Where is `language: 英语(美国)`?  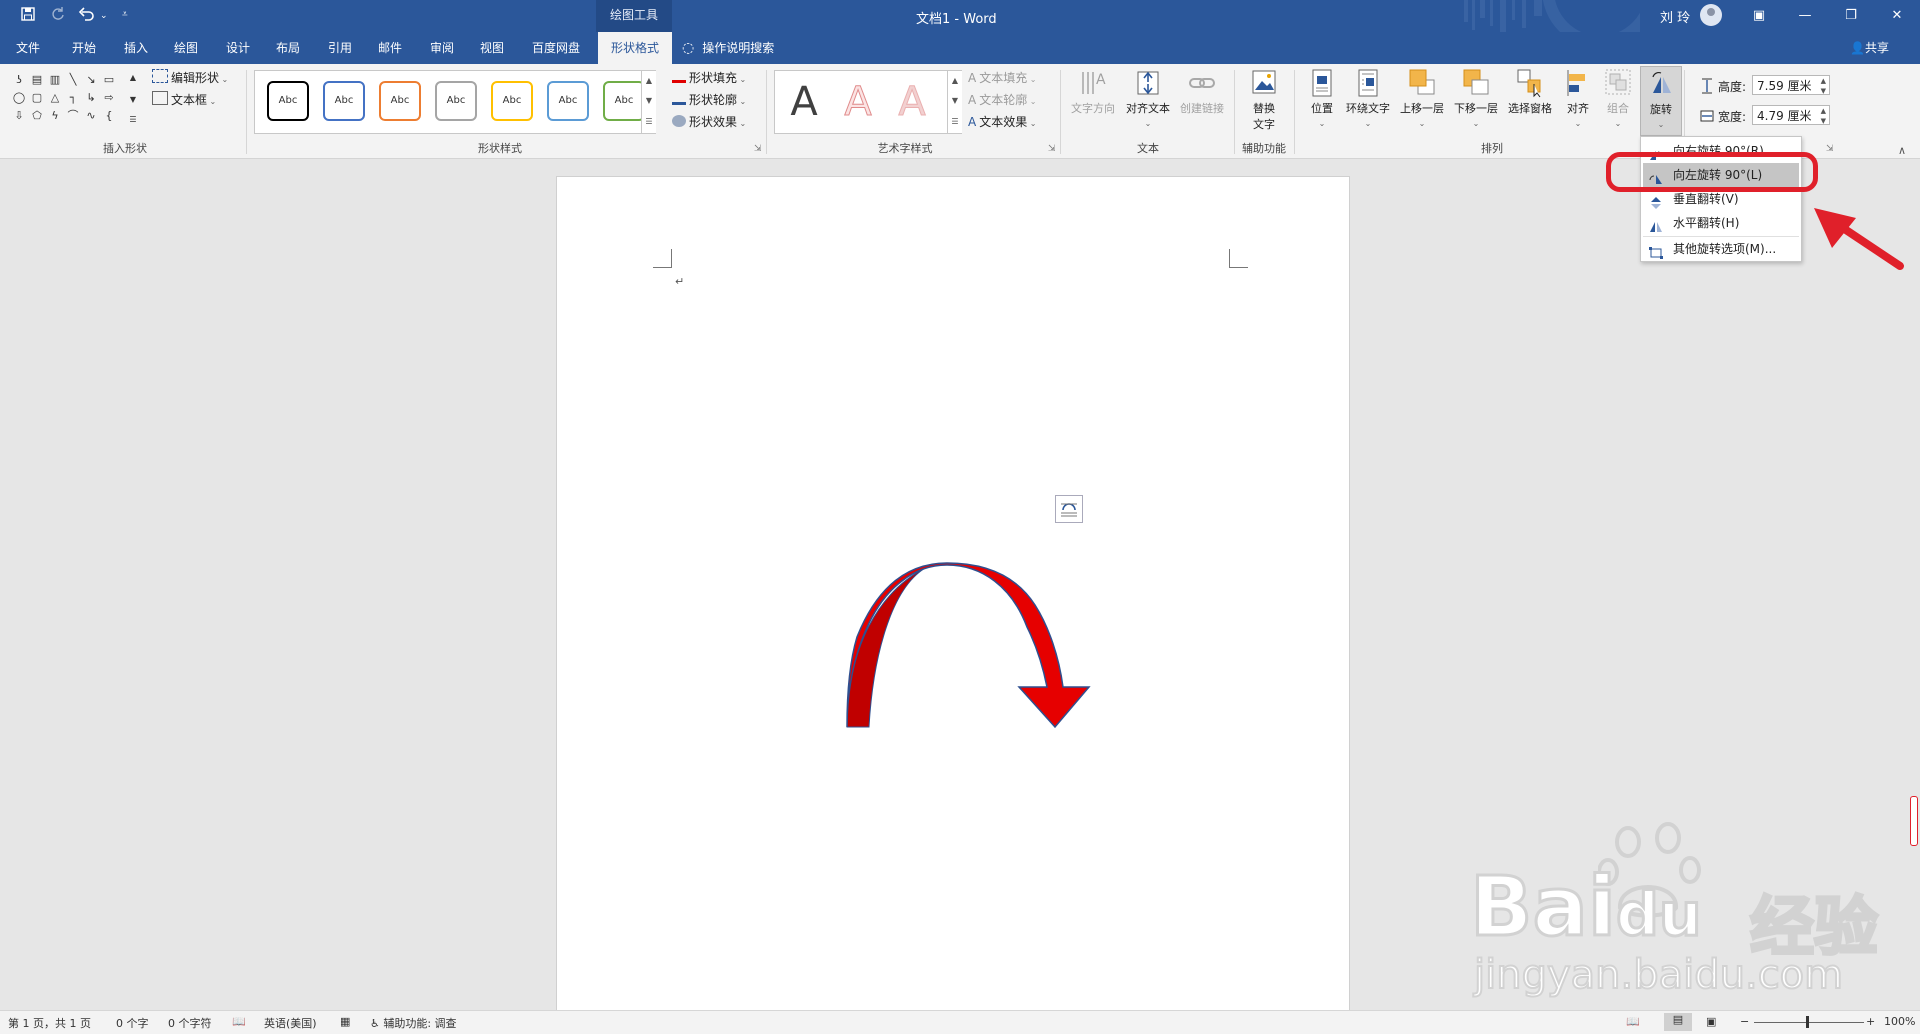
language: 英语(美国) is located at coordinates (290, 1023).